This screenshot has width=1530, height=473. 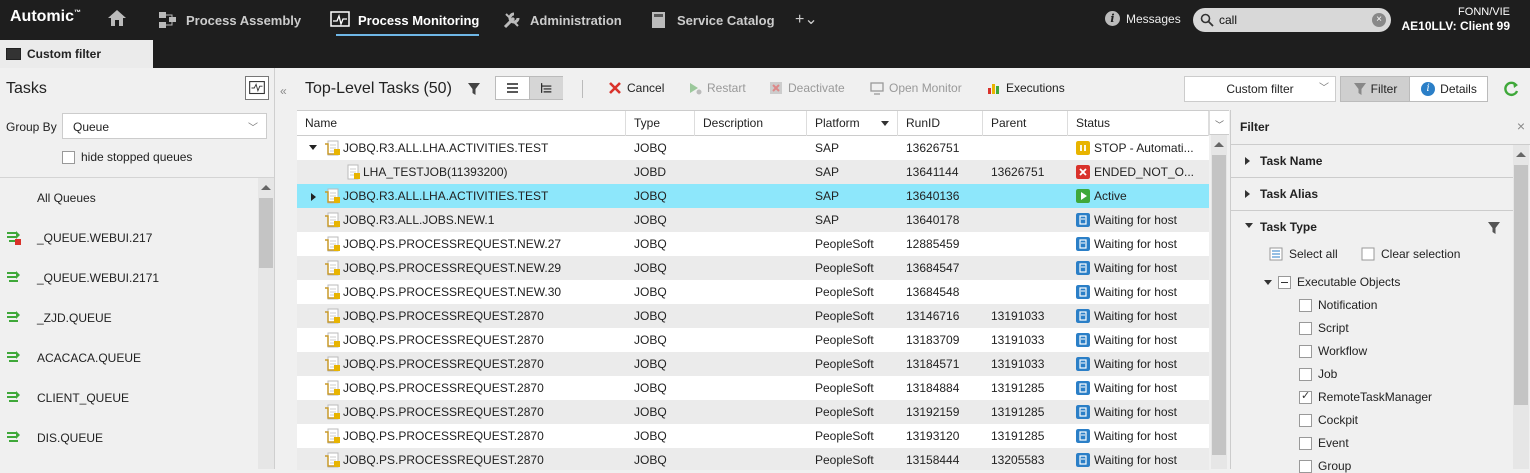 What do you see at coordinates (807, 88) in the screenshot?
I see `deactivate-button: Deactivate` at bounding box center [807, 88].